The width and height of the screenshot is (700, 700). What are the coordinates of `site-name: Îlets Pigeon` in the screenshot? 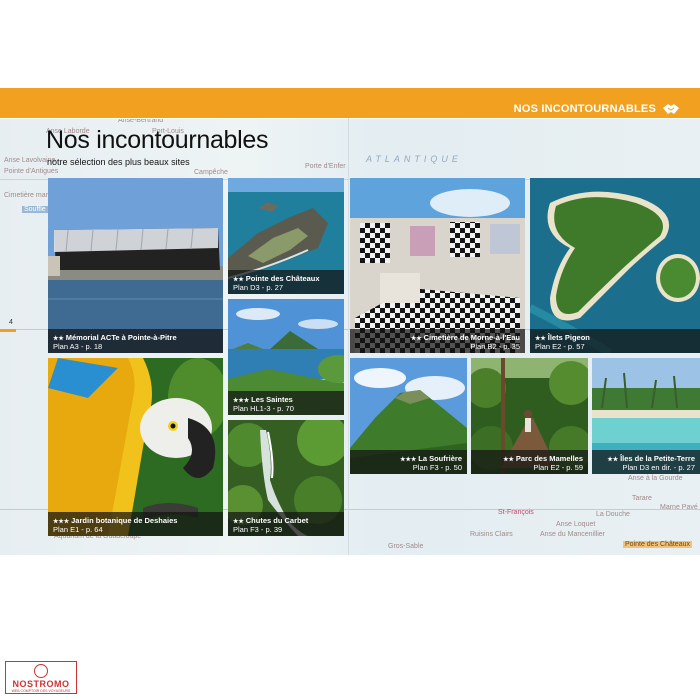 It's located at (568, 337).